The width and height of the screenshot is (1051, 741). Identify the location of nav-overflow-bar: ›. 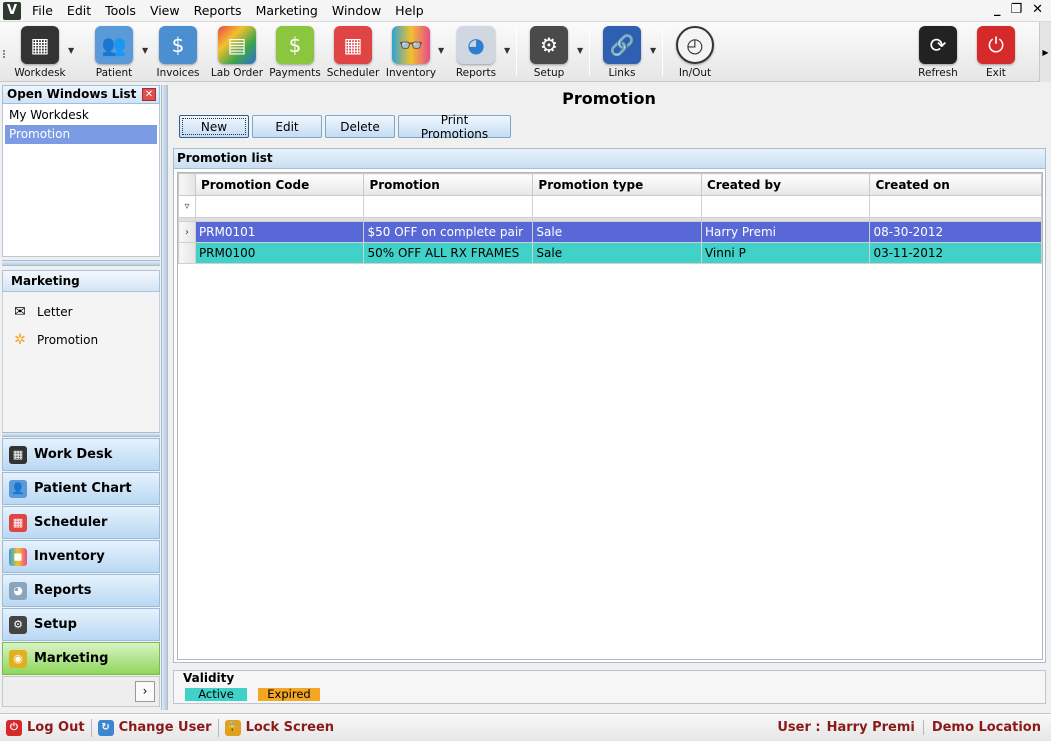
(81, 691).